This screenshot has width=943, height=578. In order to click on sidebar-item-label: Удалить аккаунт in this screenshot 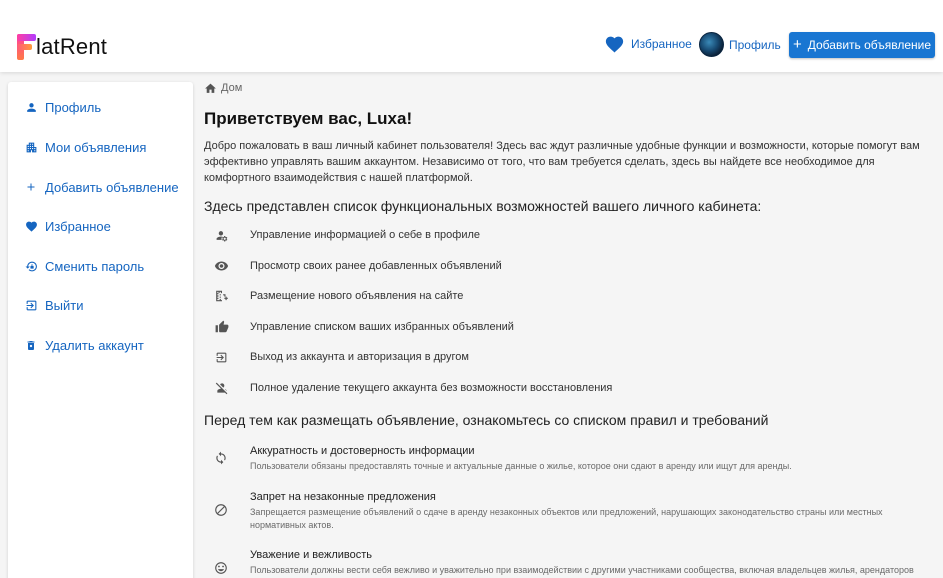, I will do `click(94, 345)`.